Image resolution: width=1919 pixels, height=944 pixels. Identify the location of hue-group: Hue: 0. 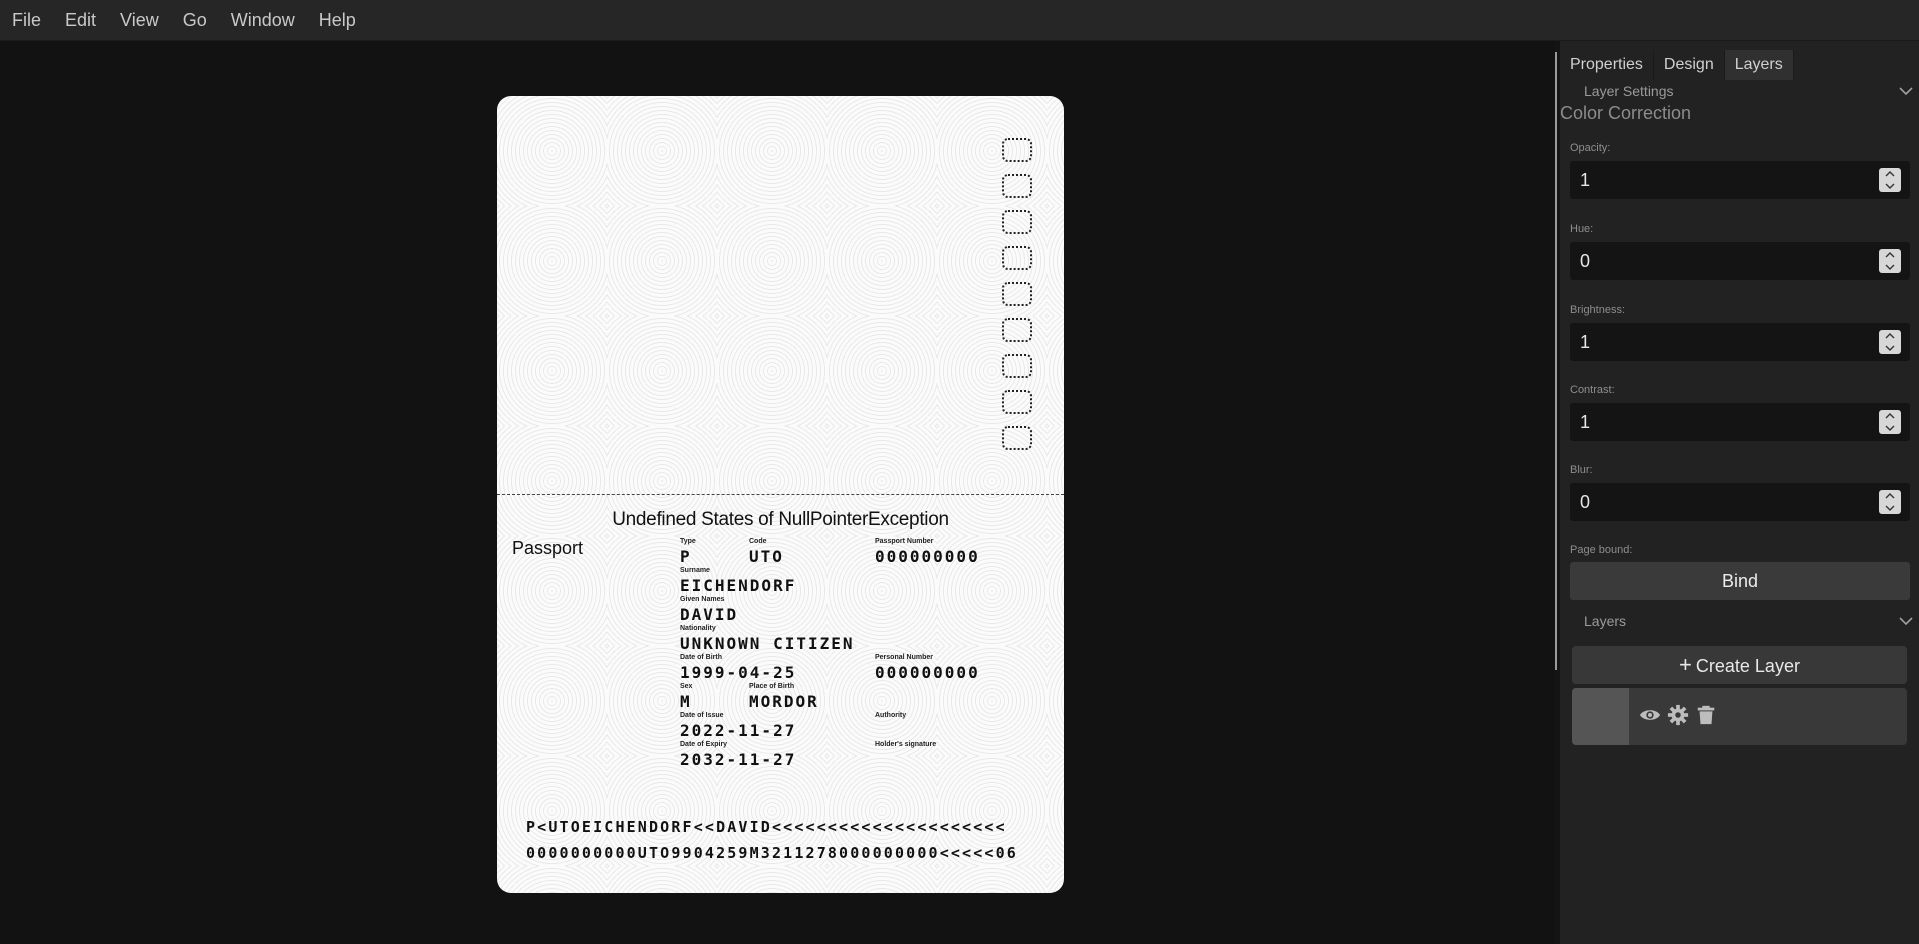
(1740, 251).